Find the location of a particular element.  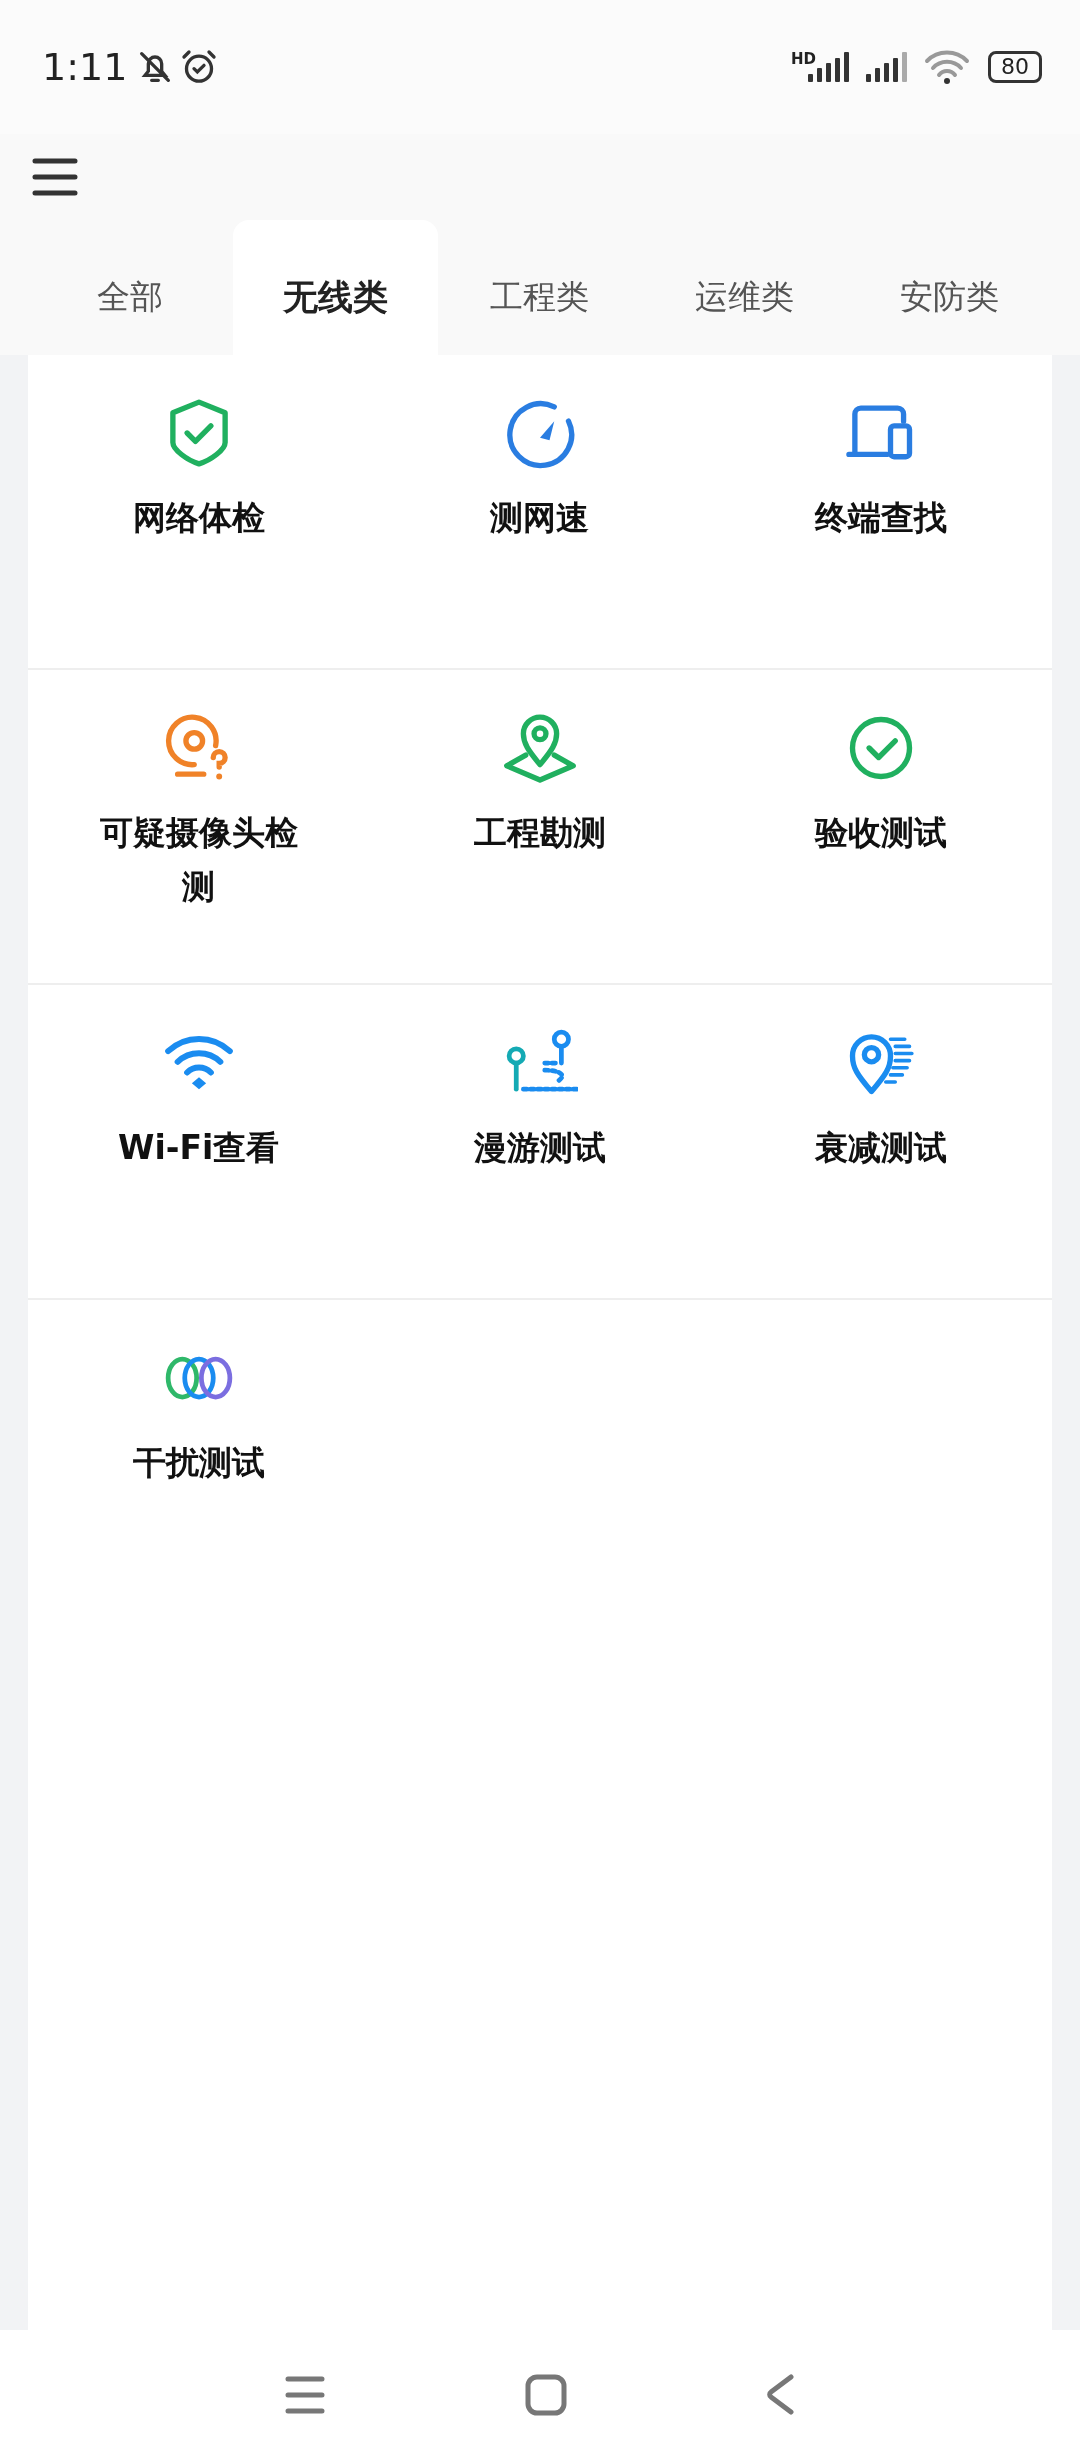

tool-item: 漫游测试 is located at coordinates (540, 1141).